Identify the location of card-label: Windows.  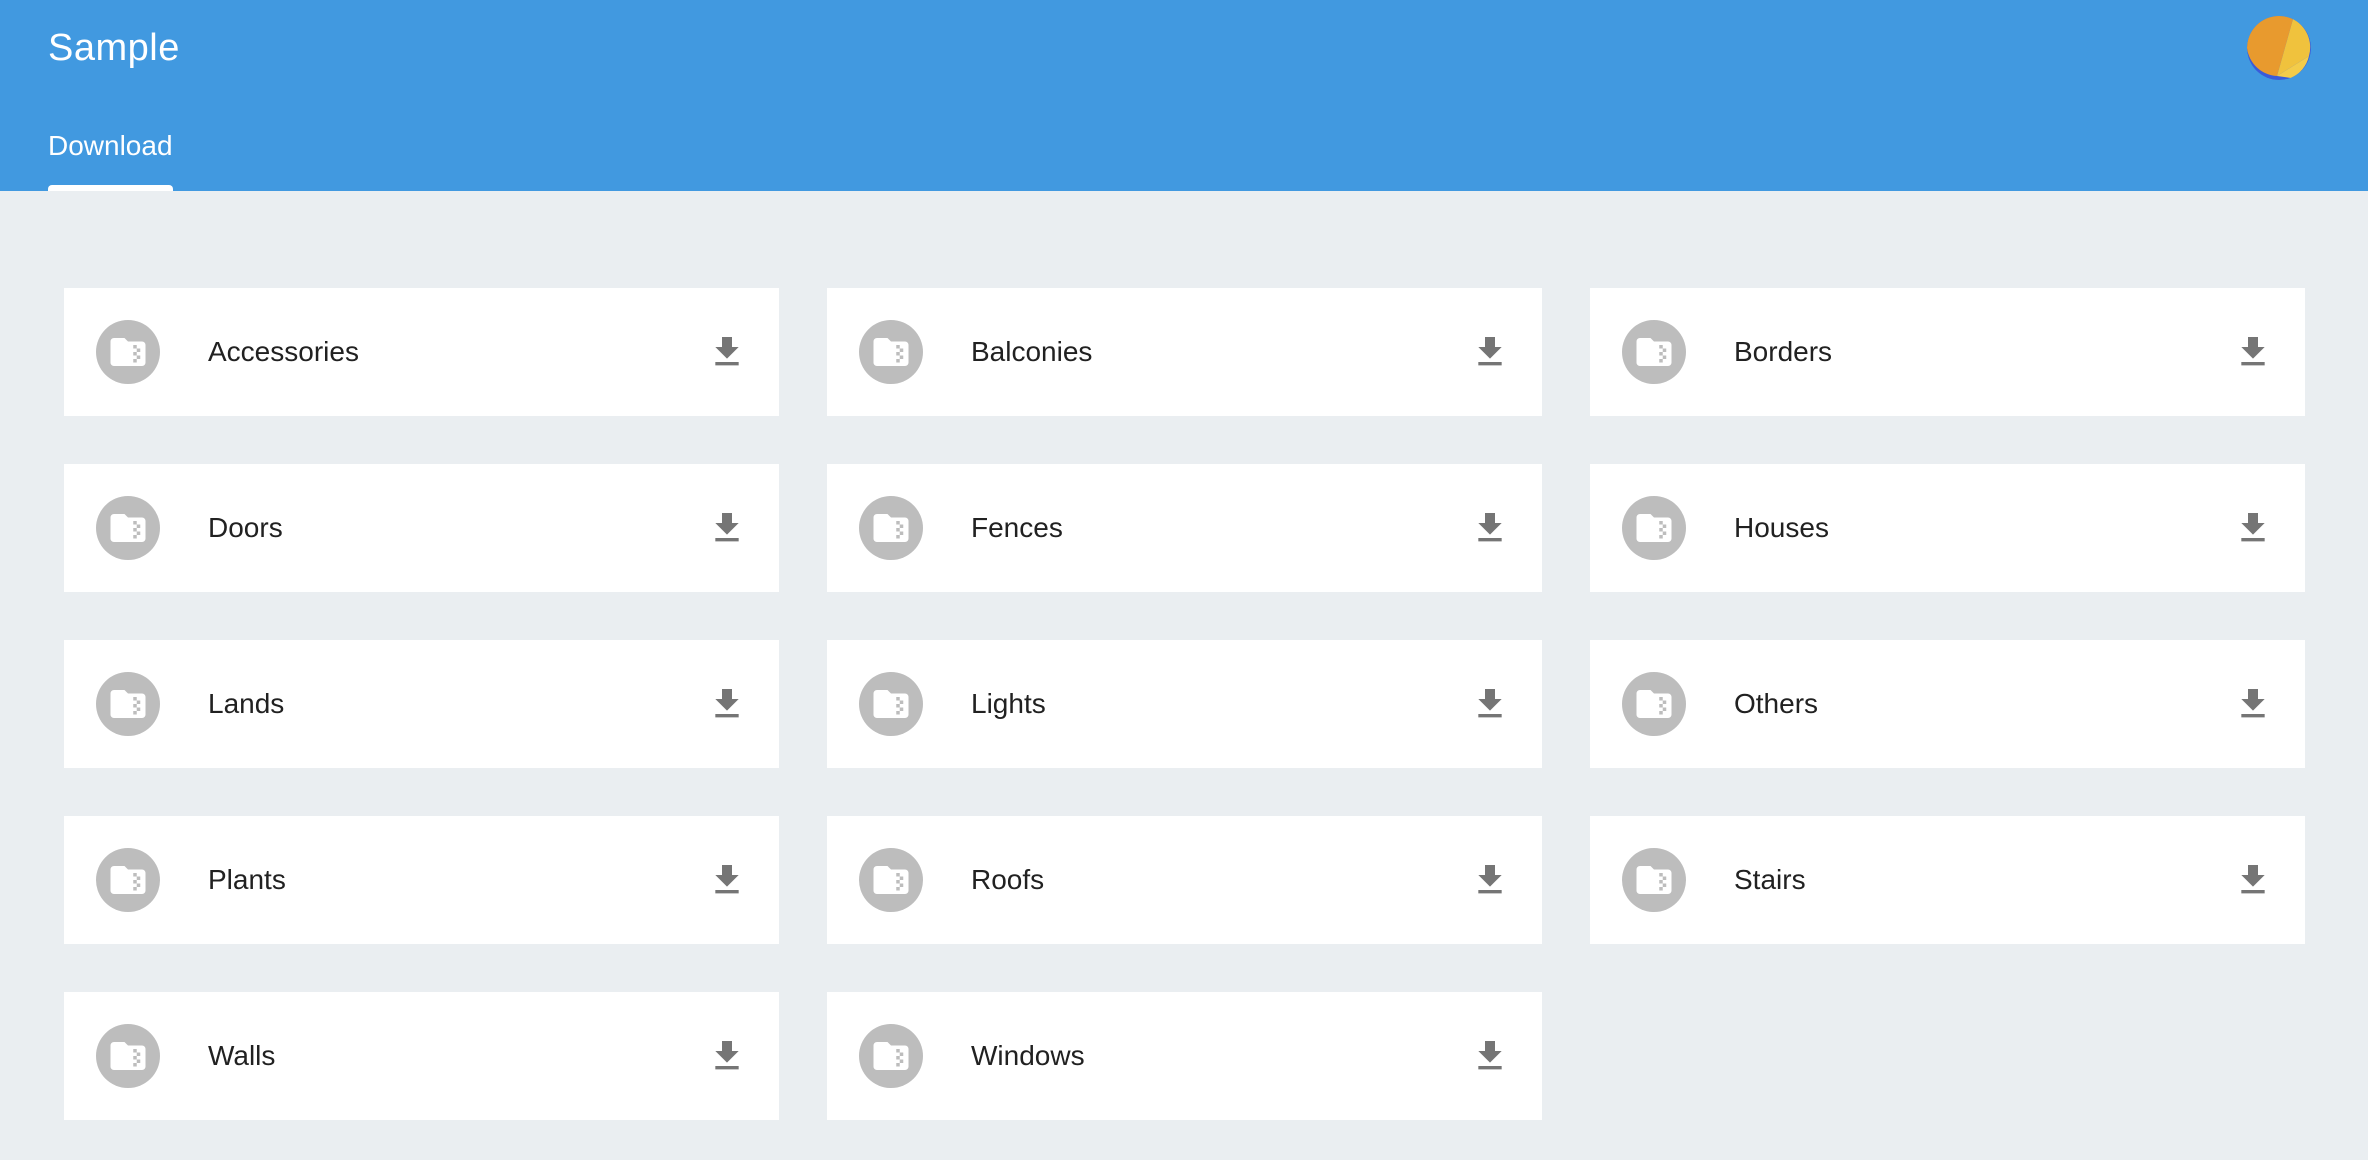
(1028, 1055).